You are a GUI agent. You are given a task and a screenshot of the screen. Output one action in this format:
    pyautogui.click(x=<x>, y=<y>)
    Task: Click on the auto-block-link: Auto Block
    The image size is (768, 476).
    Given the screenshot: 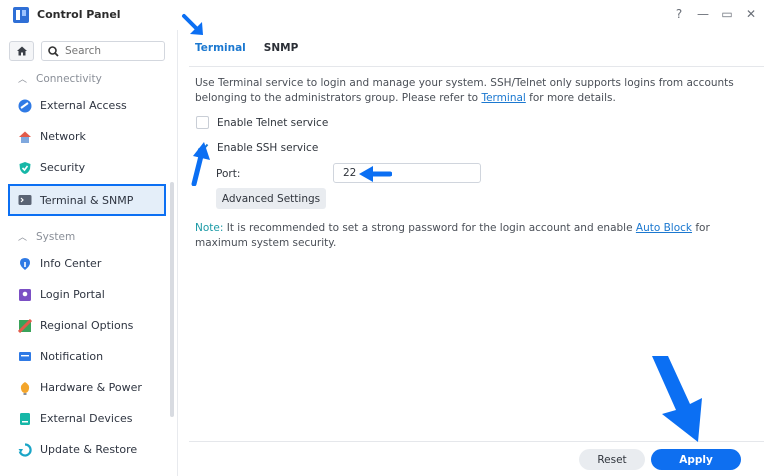 What is the action you would take?
    pyautogui.click(x=664, y=228)
    